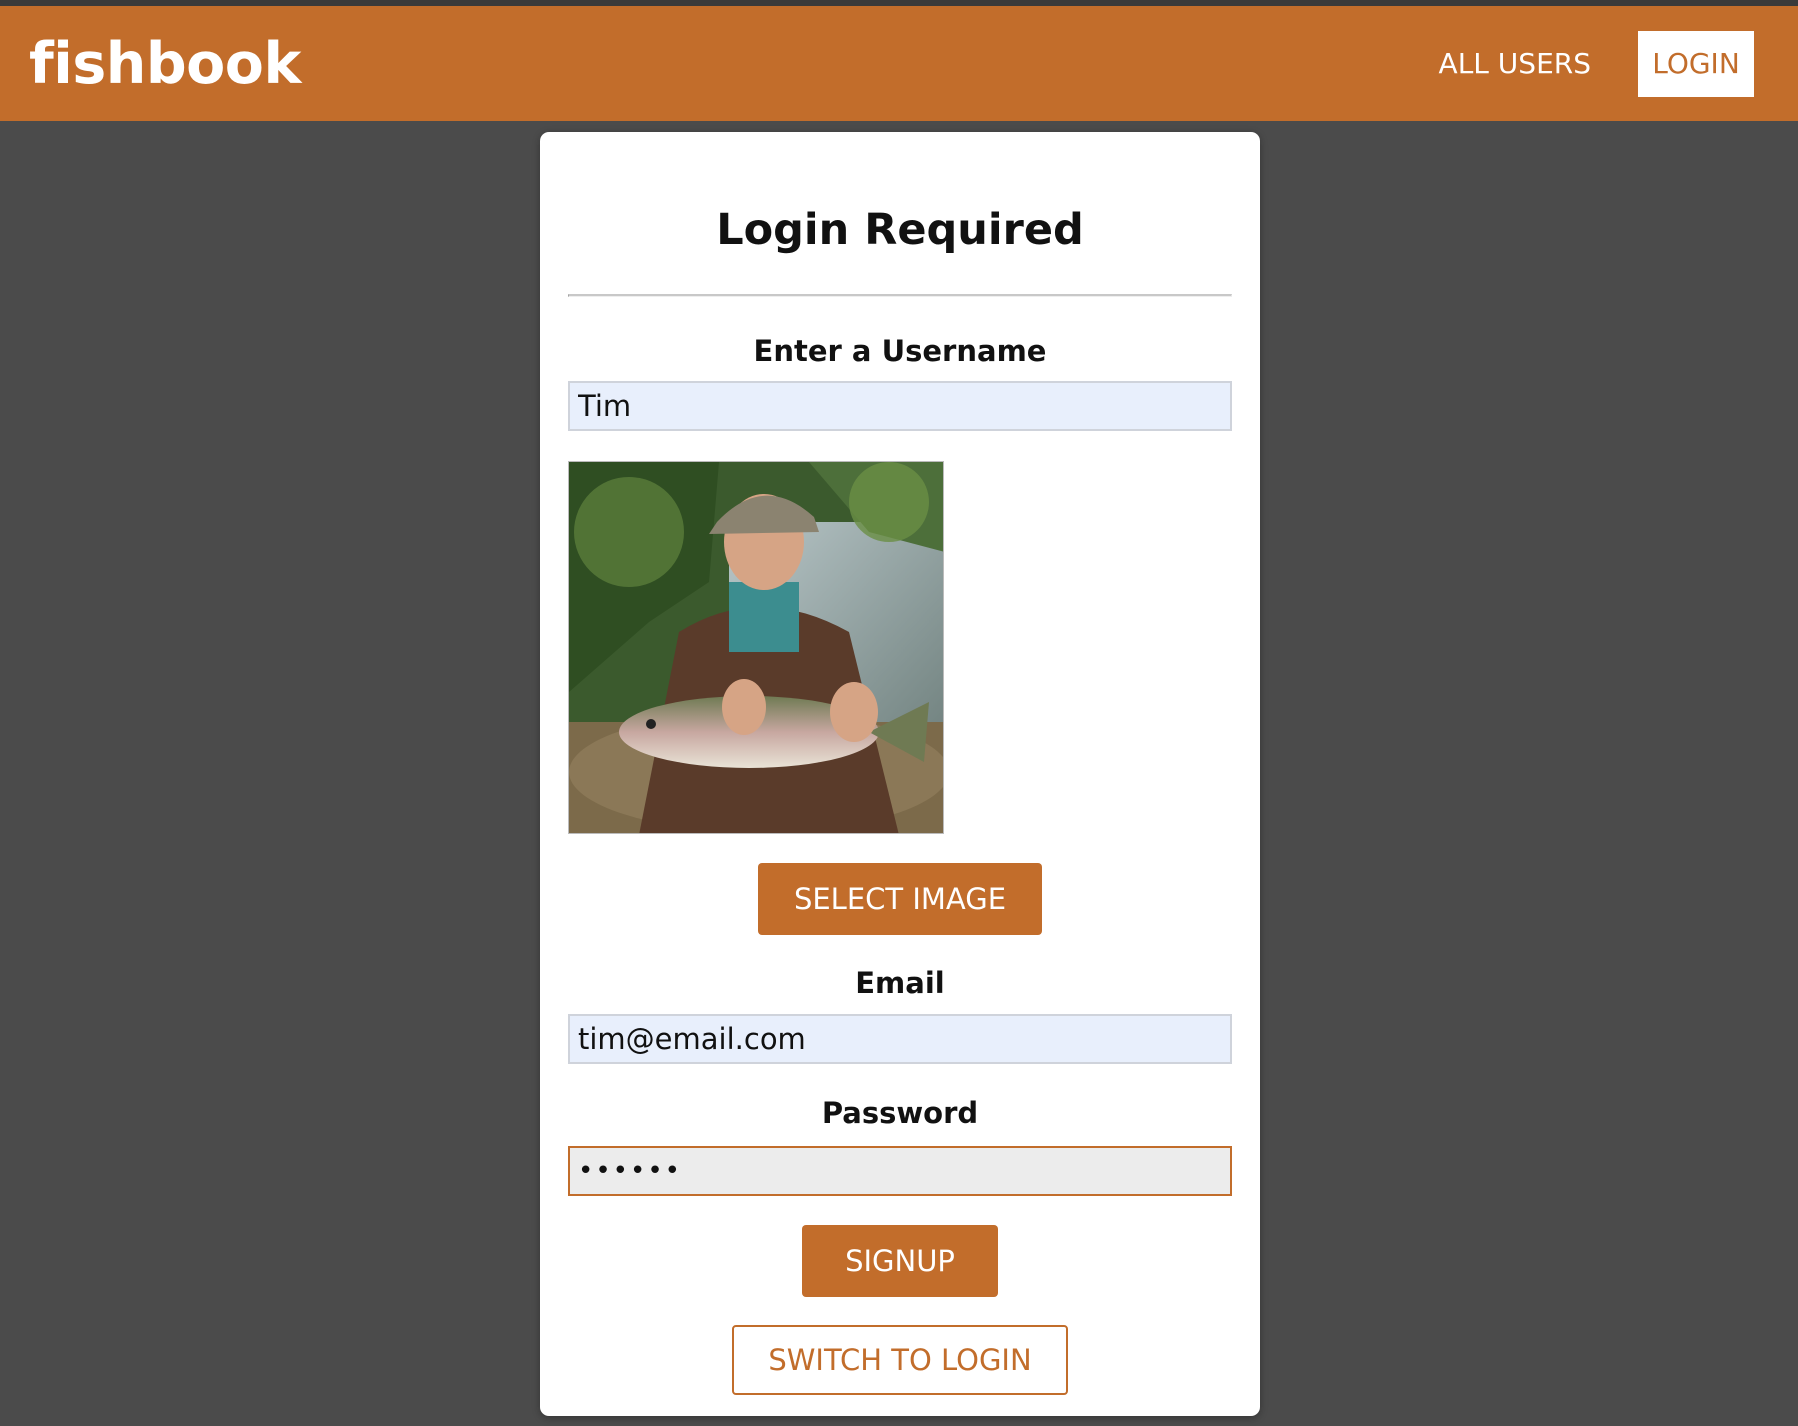 This screenshot has width=1798, height=1426. Describe the element at coordinates (1515, 63) in the screenshot. I see `nav-all-users: ALL USERS` at that location.